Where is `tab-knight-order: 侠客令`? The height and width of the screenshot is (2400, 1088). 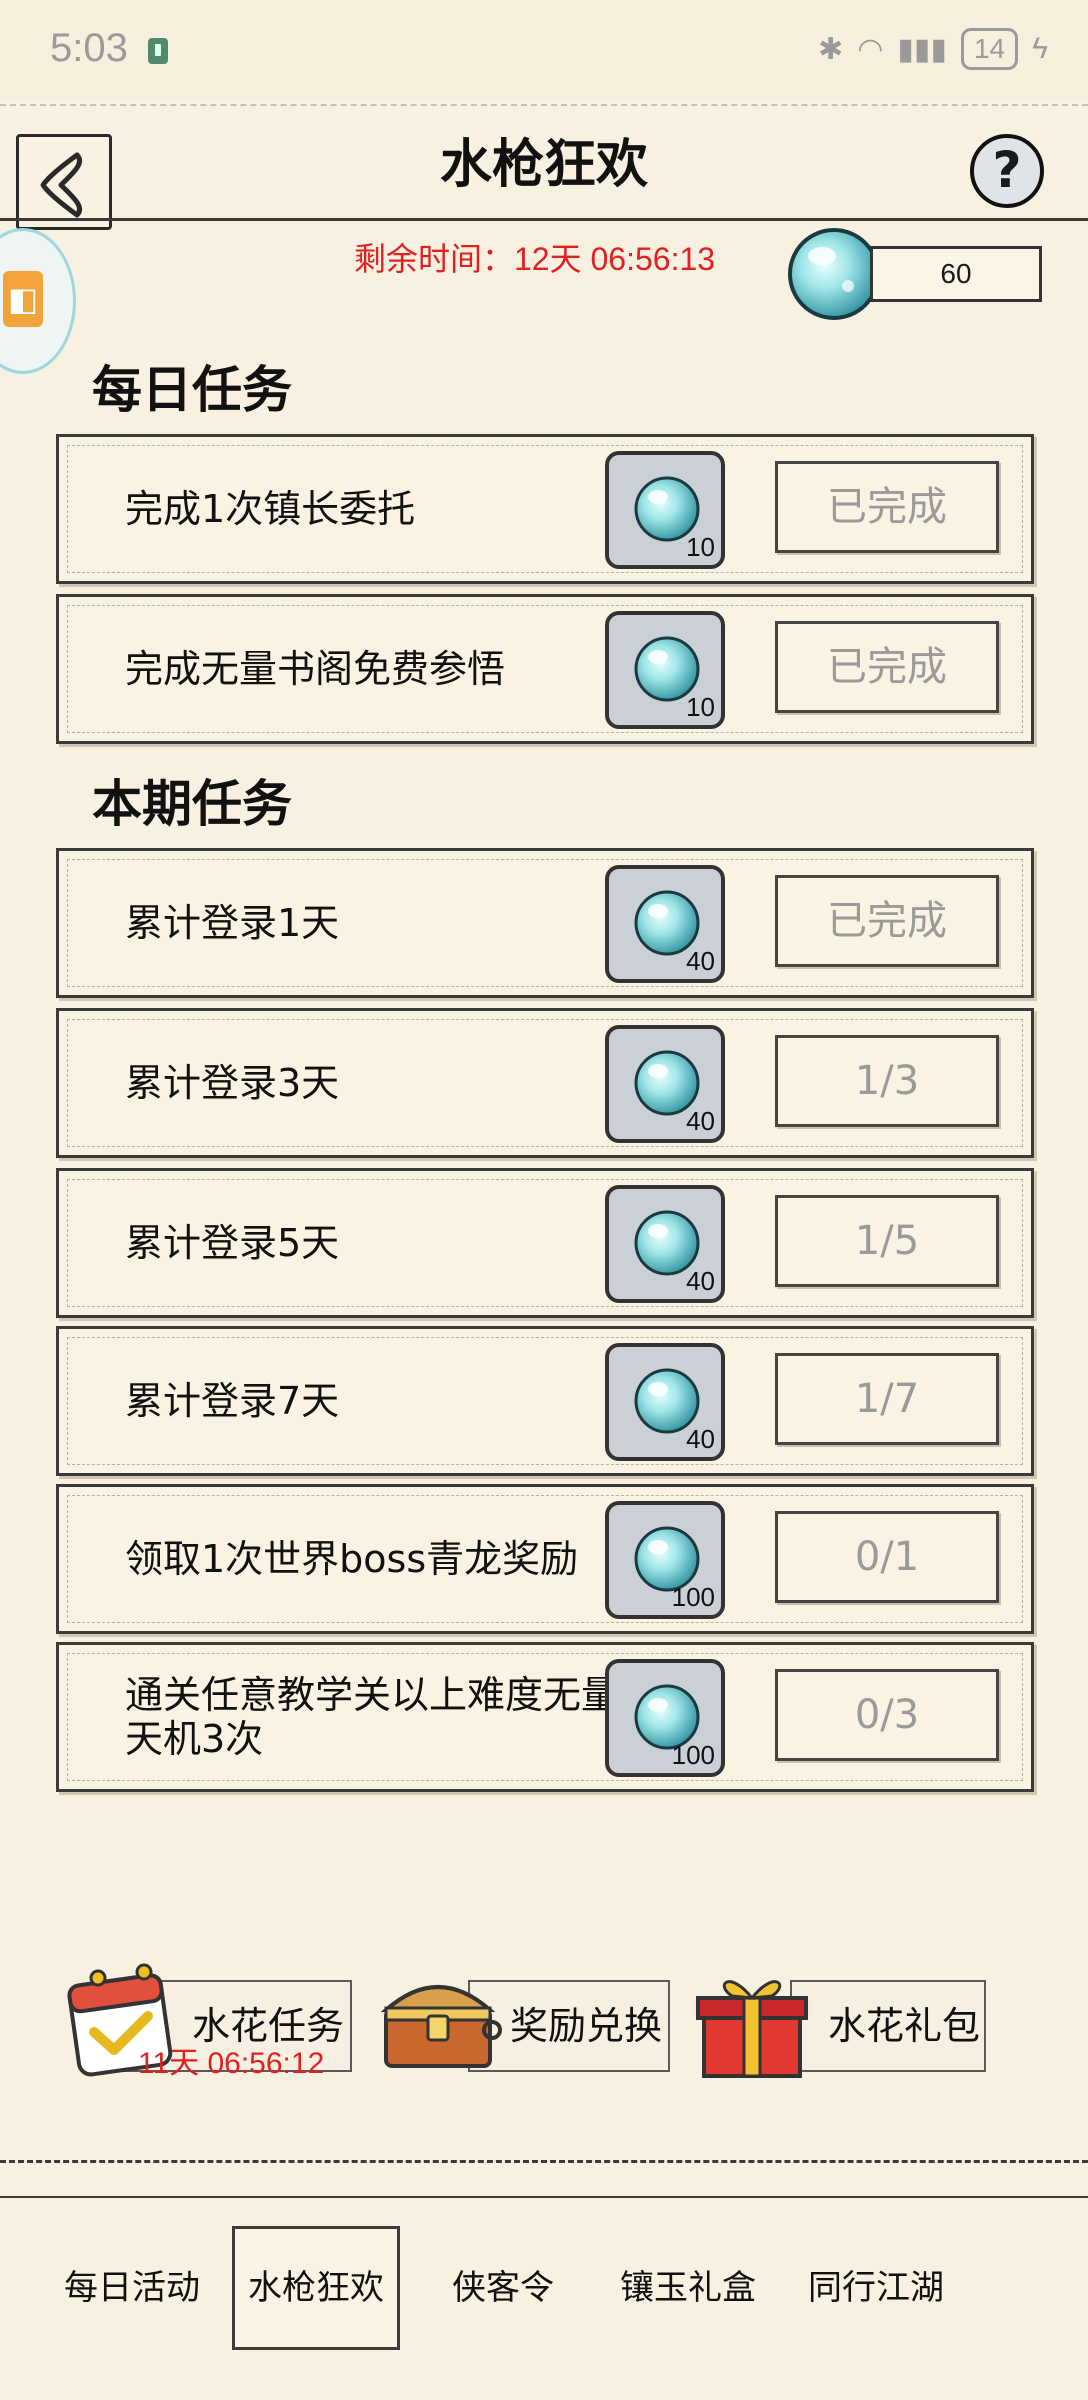 tab-knight-order: 侠客令 is located at coordinates (503, 2284).